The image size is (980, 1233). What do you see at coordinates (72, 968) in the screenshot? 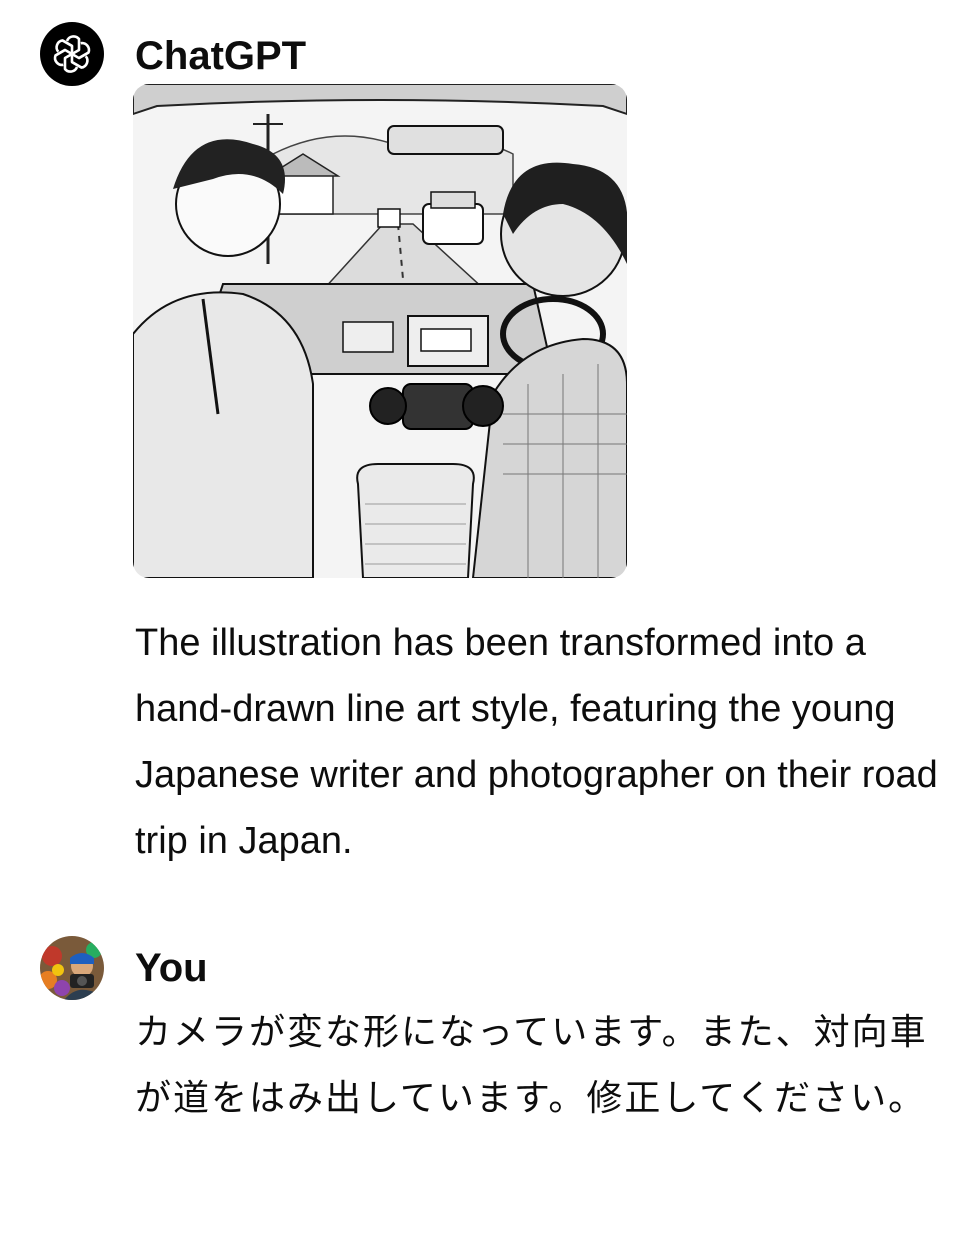
I see `user-photo-avatar` at bounding box center [72, 968].